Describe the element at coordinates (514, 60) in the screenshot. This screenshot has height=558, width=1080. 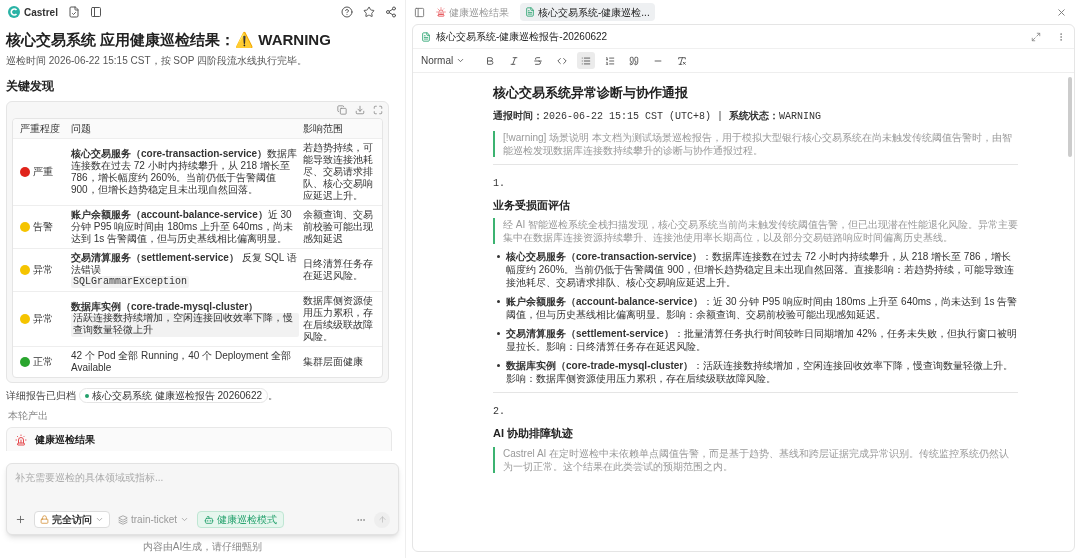
I see `italic-icon` at that location.